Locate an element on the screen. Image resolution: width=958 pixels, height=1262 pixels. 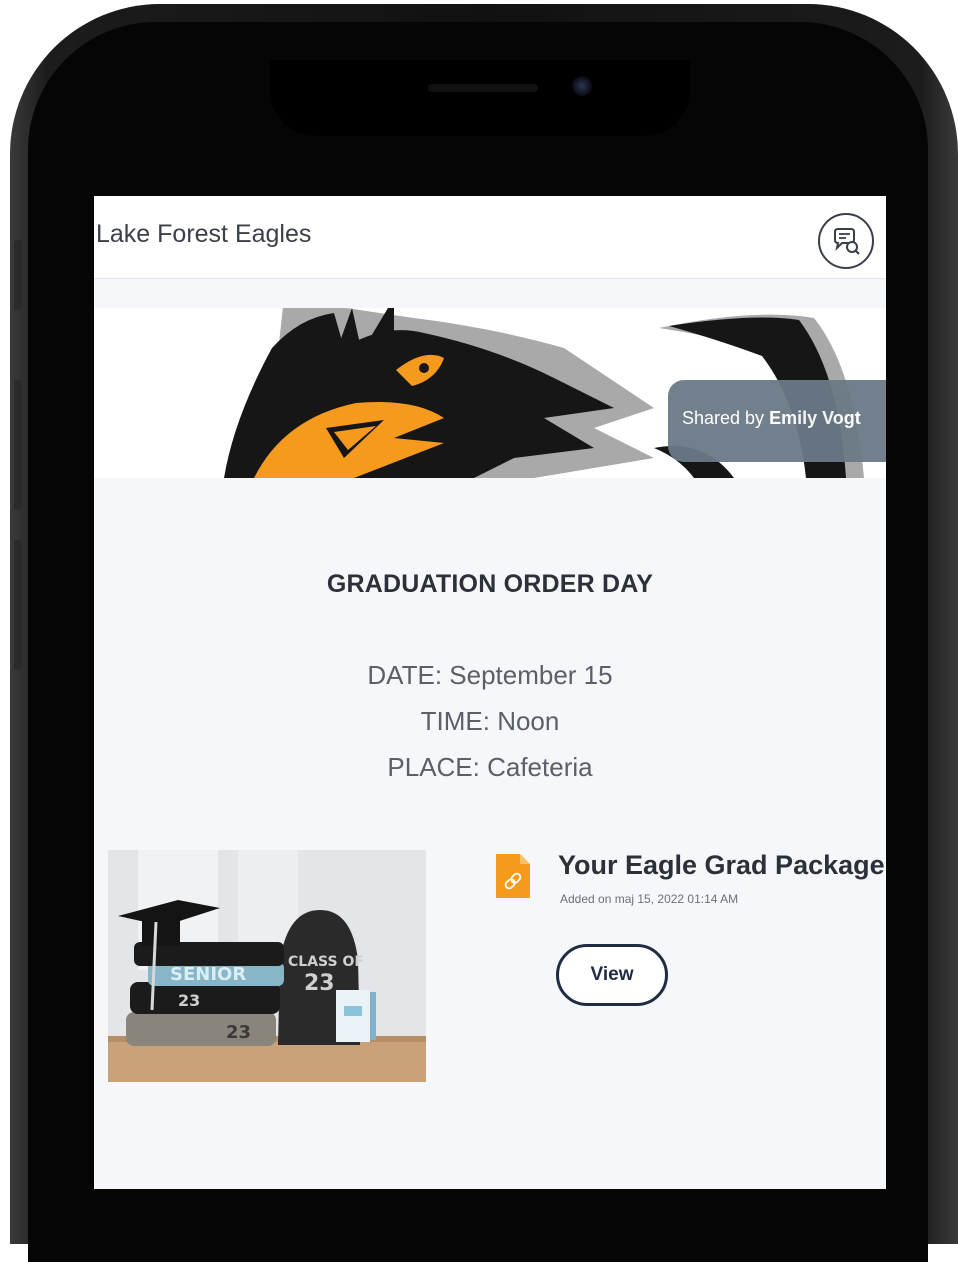
attachment-thumbnail: CLASS OF 23 SENIOR 23 23 is located at coordinates (267, 966).